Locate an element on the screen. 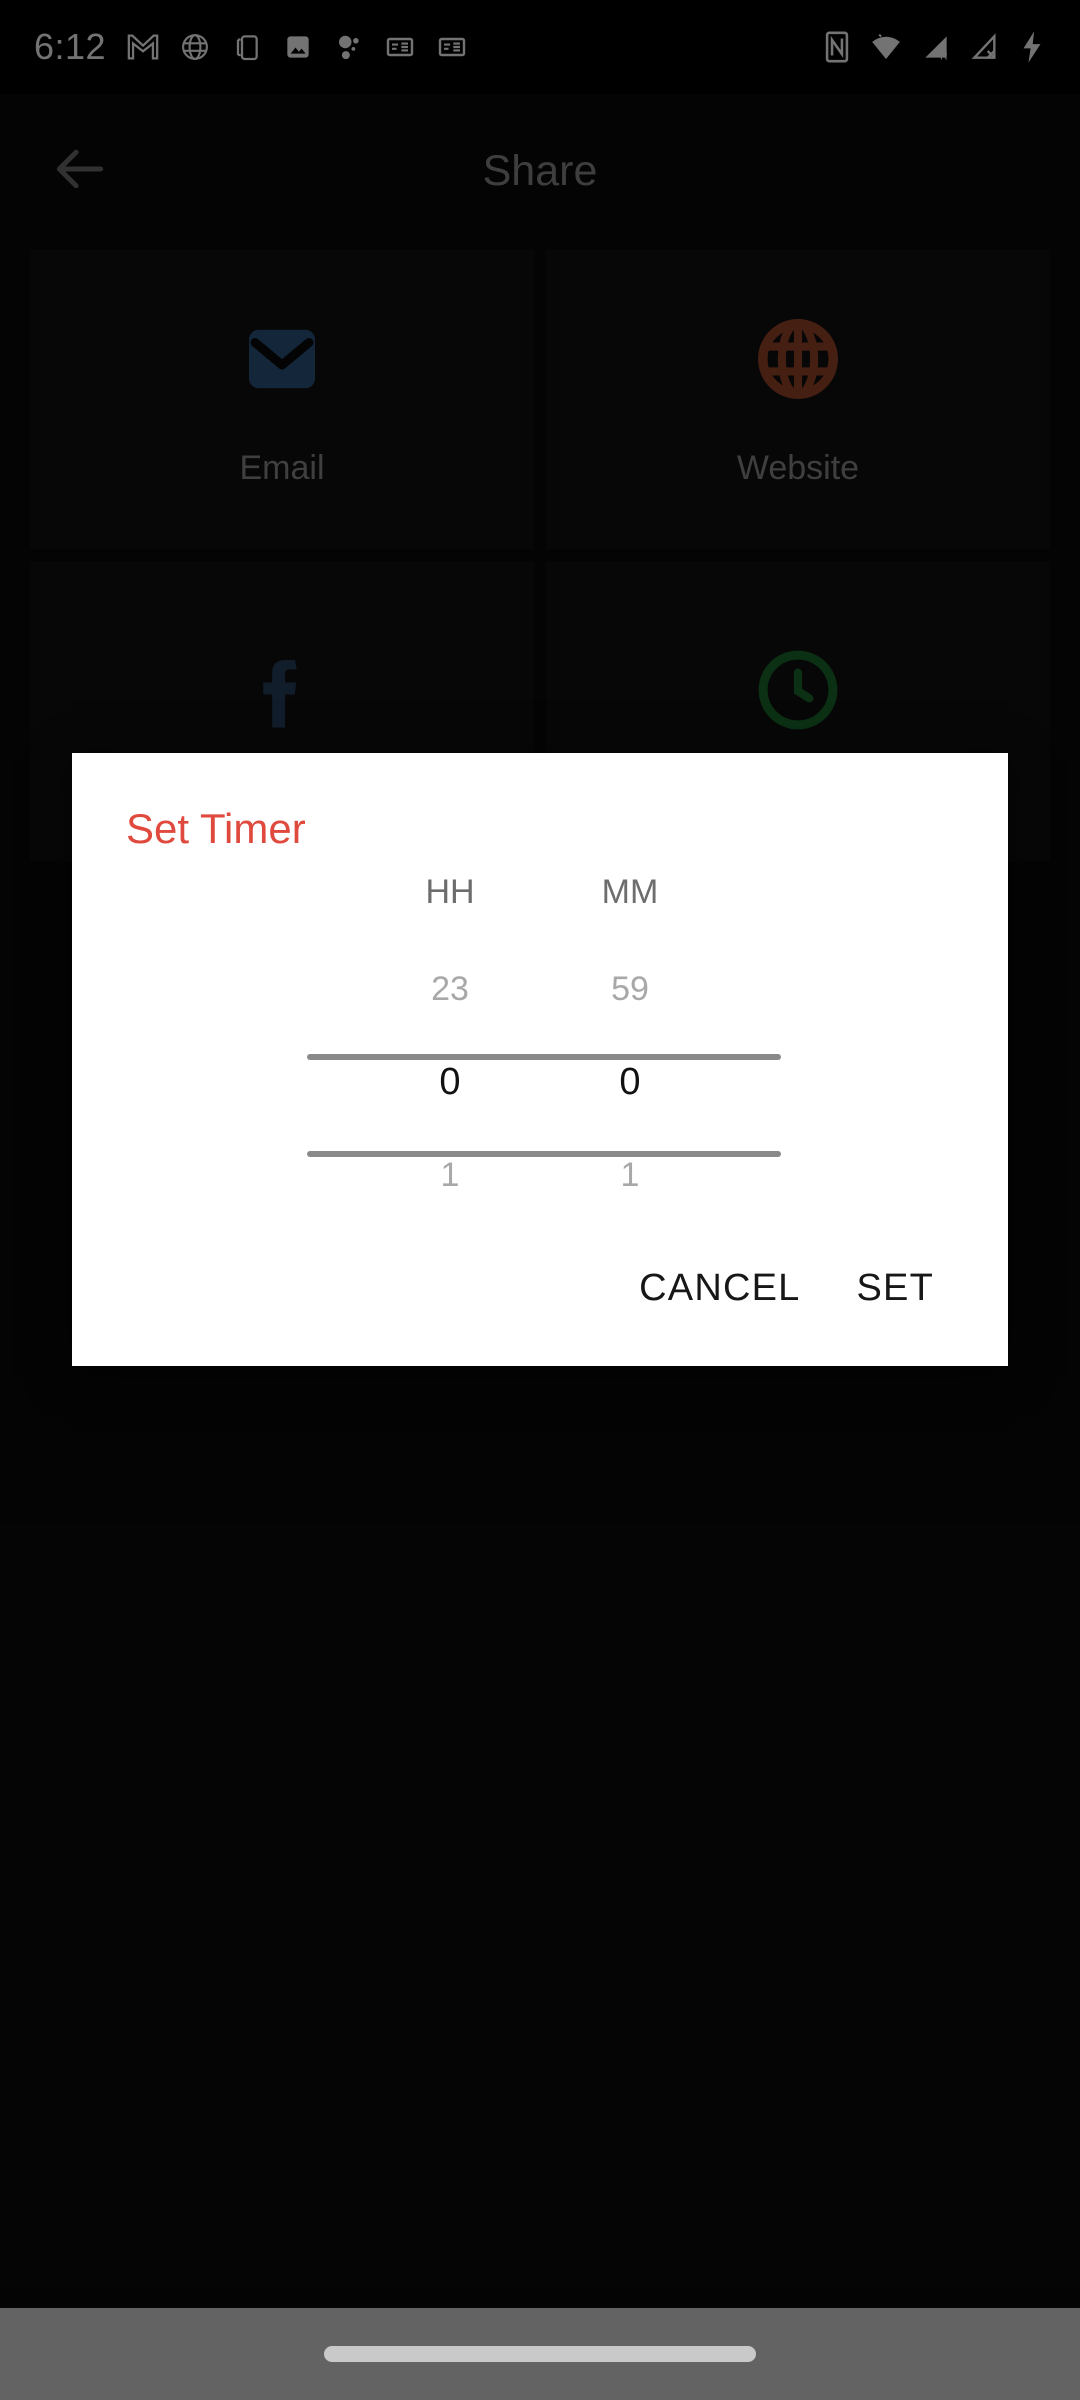 Image resolution: width=1080 pixels, height=2400 pixels. picker-minutes-previous: 59 is located at coordinates (630, 989).